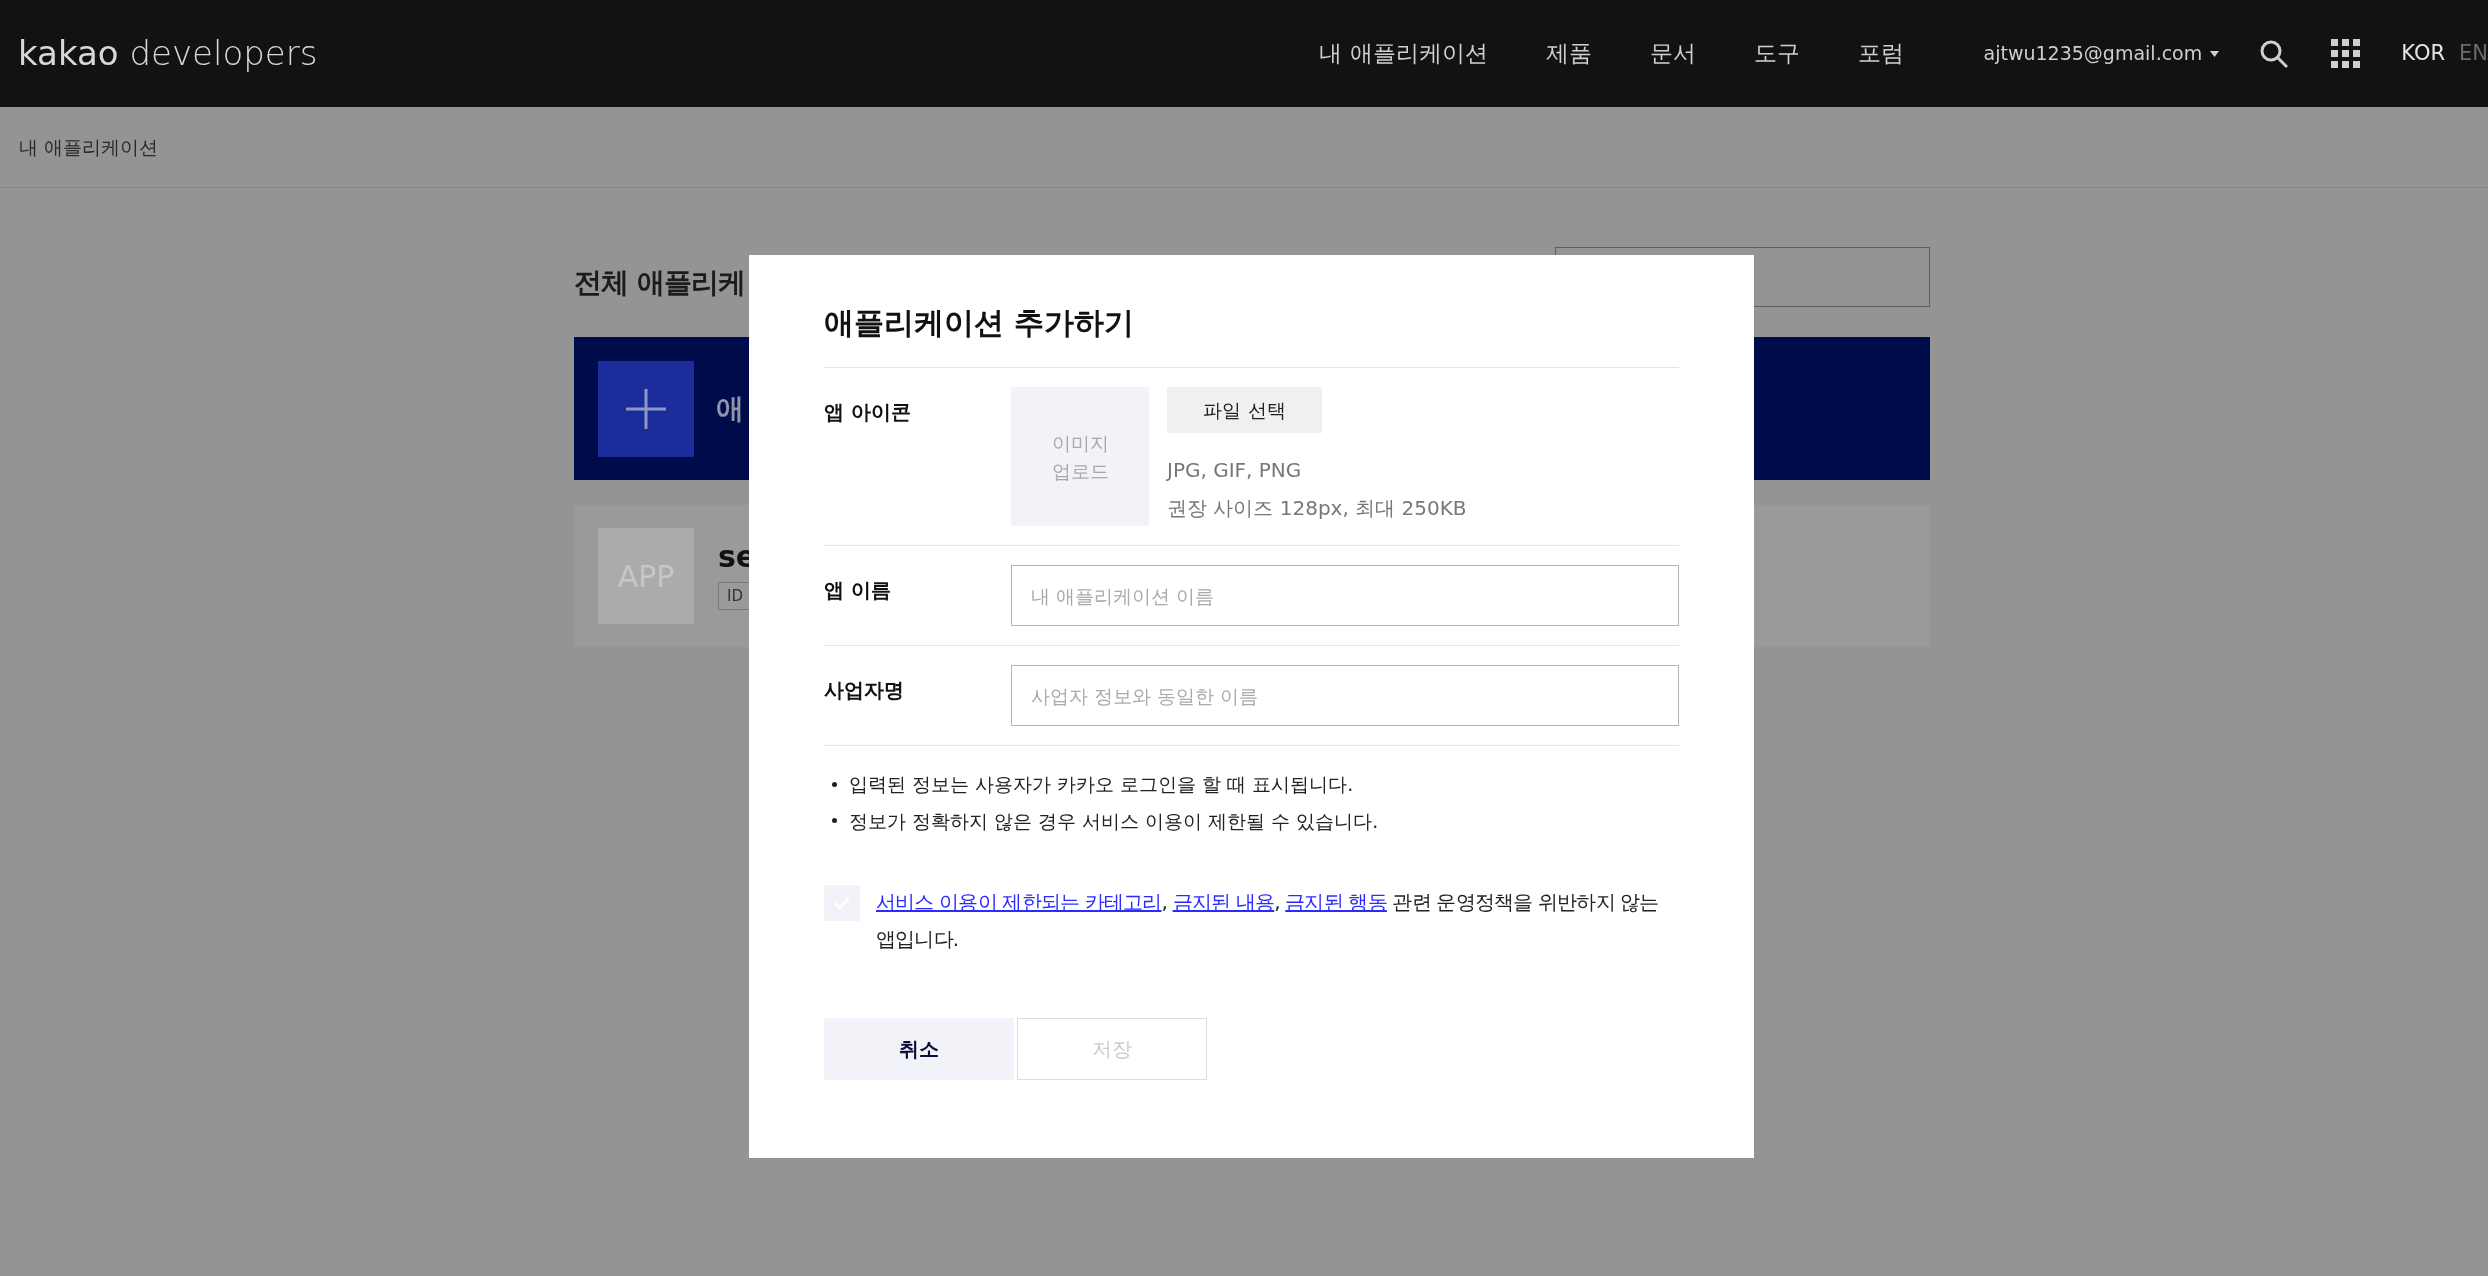 This screenshot has height=1276, width=2488. What do you see at coordinates (1345, 695) in the screenshot?
I see `text-input-field: 사업자 정보와 동일한 이름` at bounding box center [1345, 695].